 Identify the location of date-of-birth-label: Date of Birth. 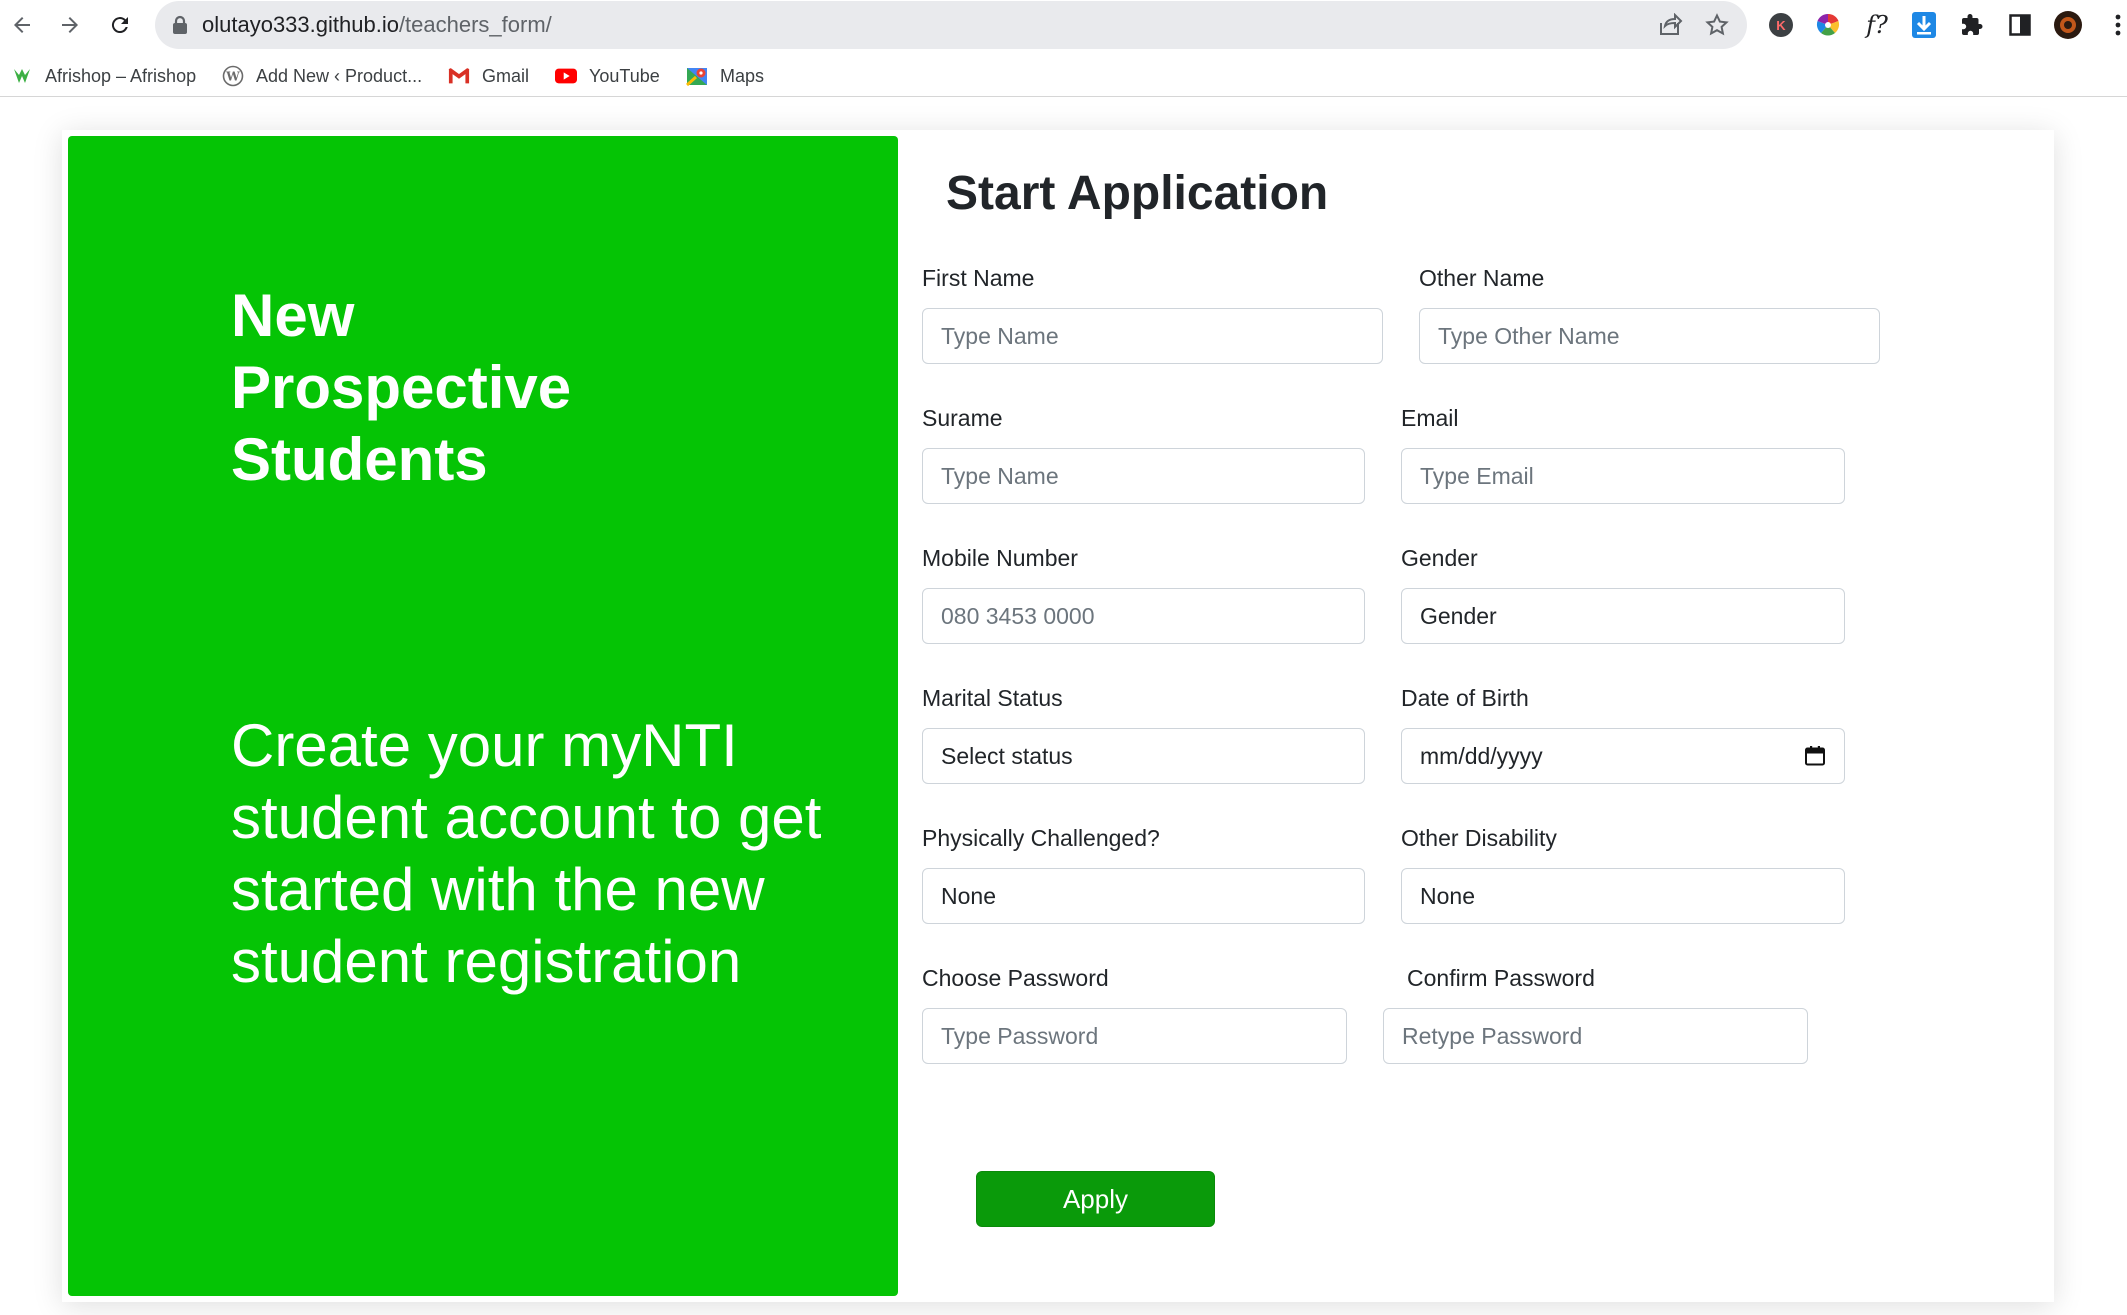
(1465, 698).